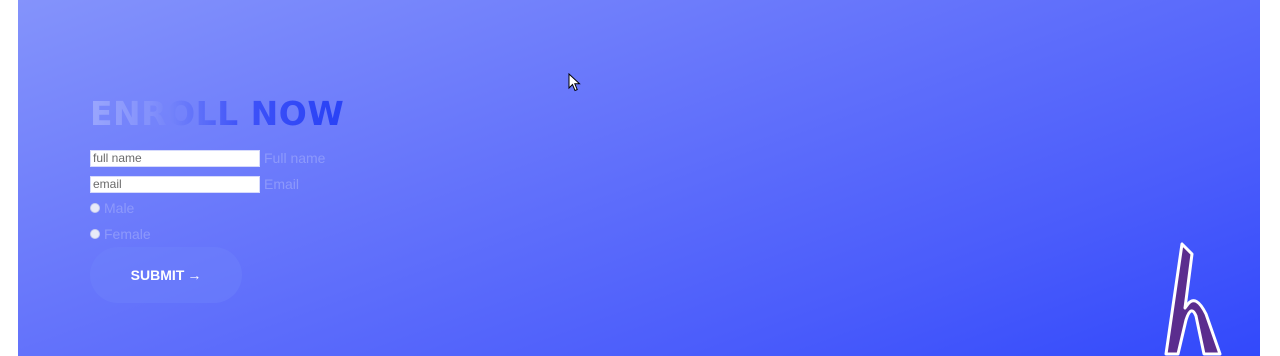  I want to click on submit-label: SUBMIT, so click(157, 275).